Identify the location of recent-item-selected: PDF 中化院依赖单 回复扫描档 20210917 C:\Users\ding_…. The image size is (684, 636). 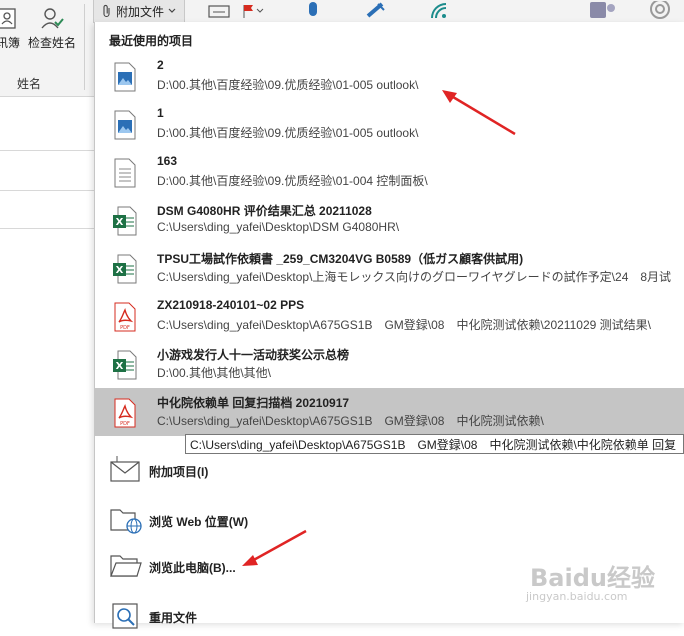
(389, 412).